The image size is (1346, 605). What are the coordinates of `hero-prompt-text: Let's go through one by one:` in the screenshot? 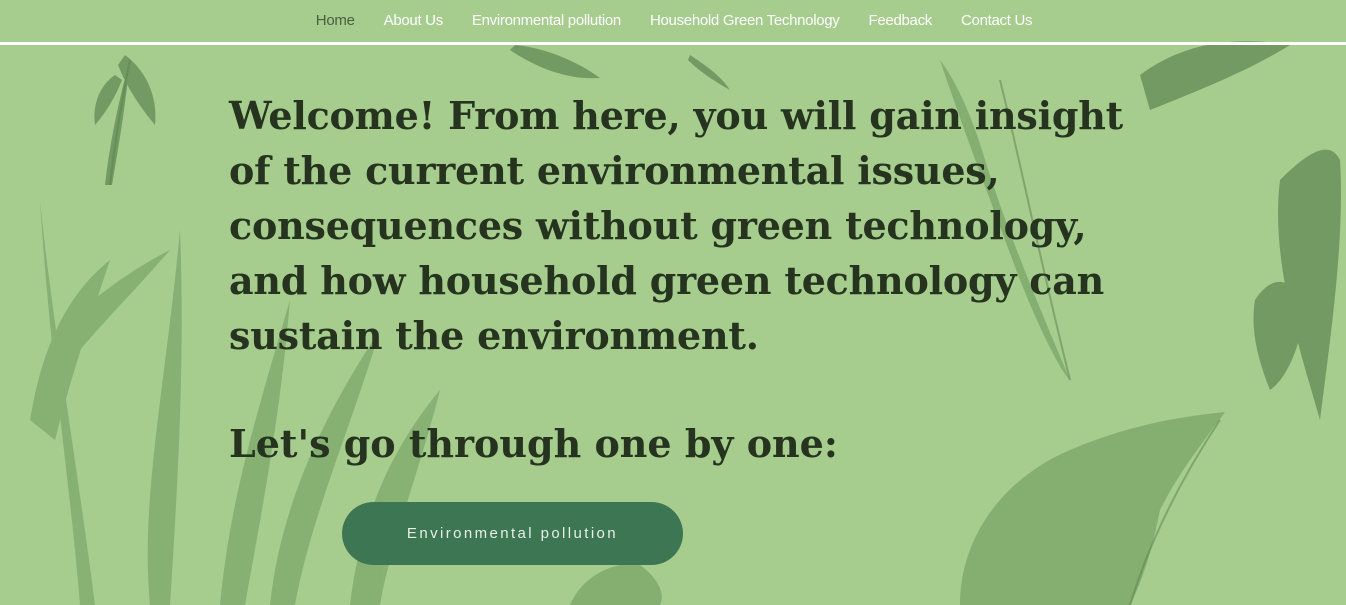 It's located at (533, 443).